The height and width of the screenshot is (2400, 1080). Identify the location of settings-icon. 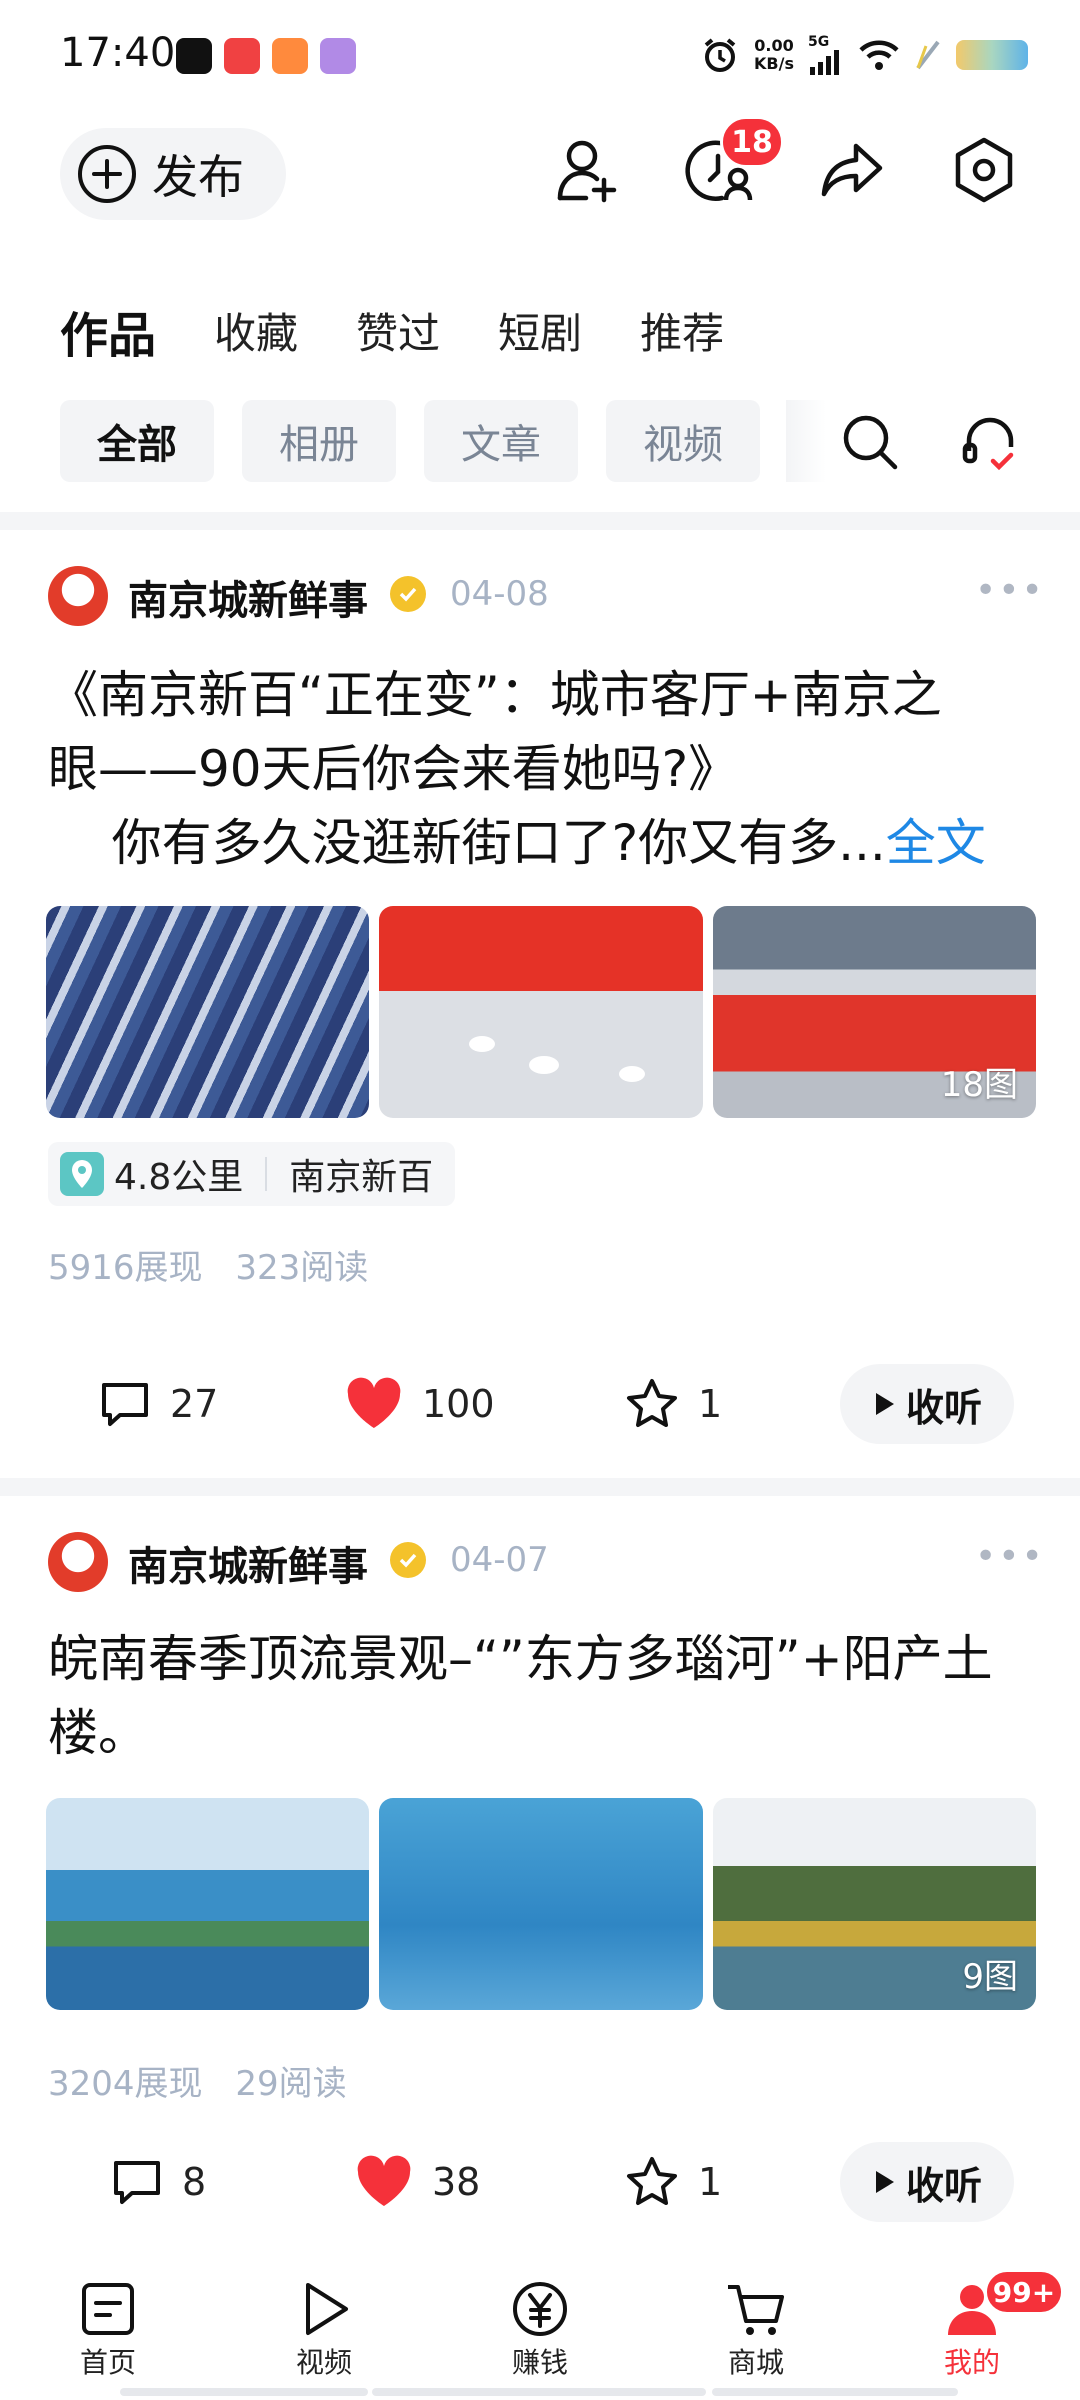
(984, 170).